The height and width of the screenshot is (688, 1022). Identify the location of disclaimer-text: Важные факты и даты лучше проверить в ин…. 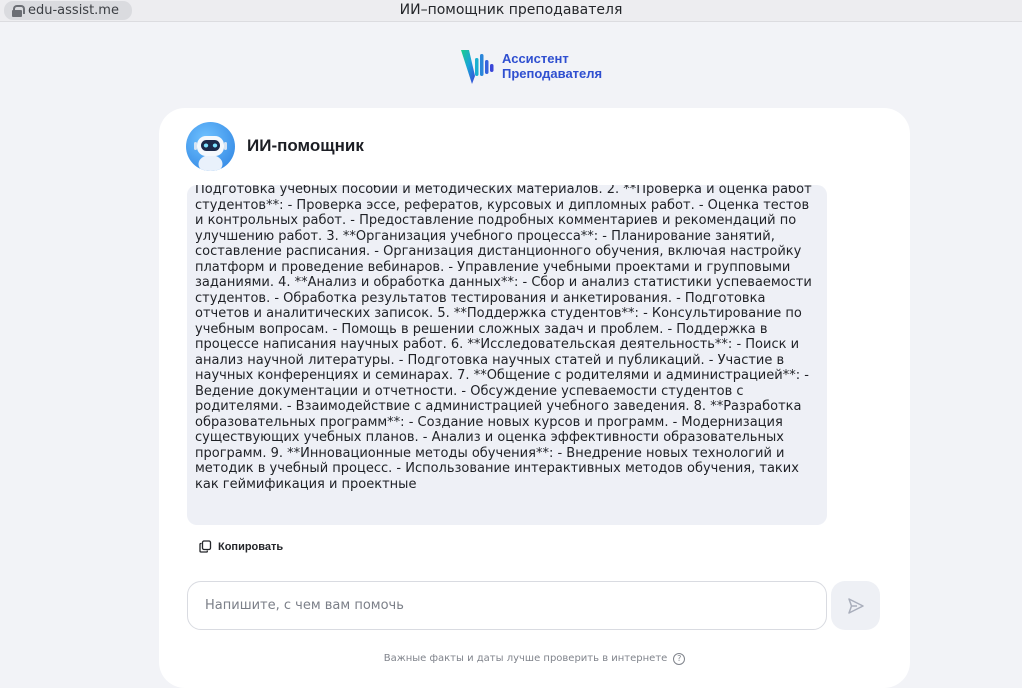
(525, 658).